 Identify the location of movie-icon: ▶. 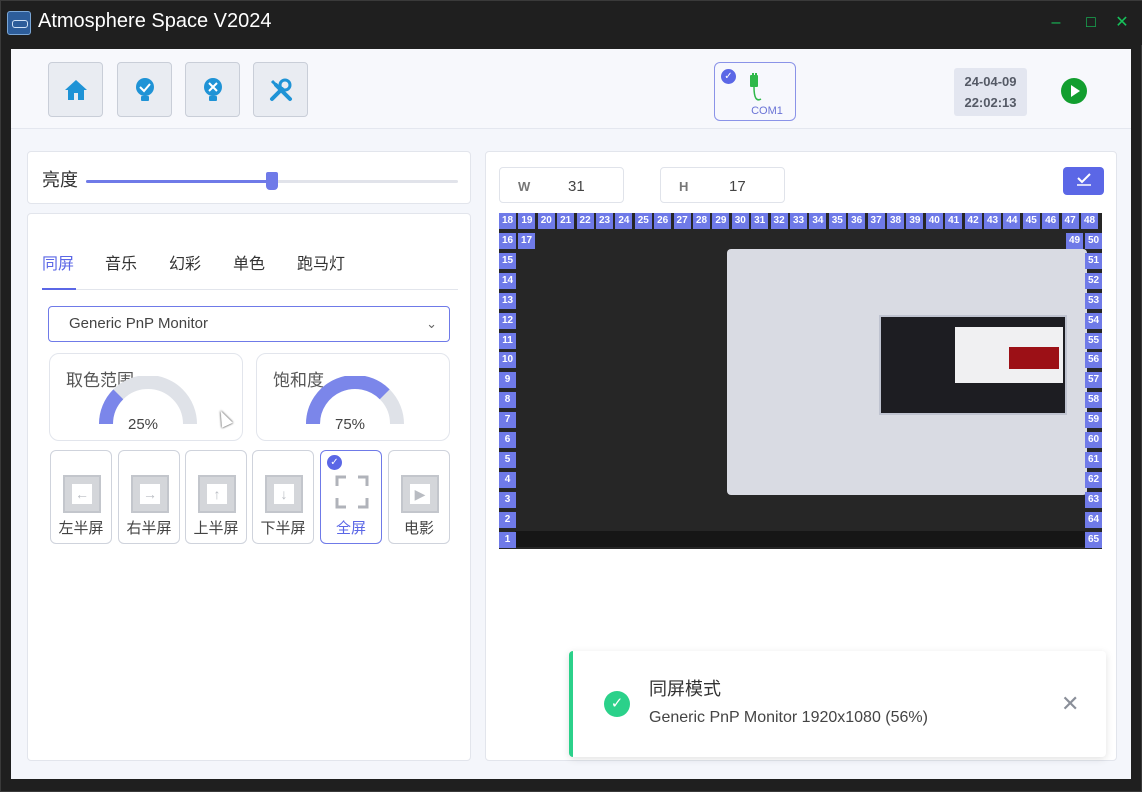
(420, 494).